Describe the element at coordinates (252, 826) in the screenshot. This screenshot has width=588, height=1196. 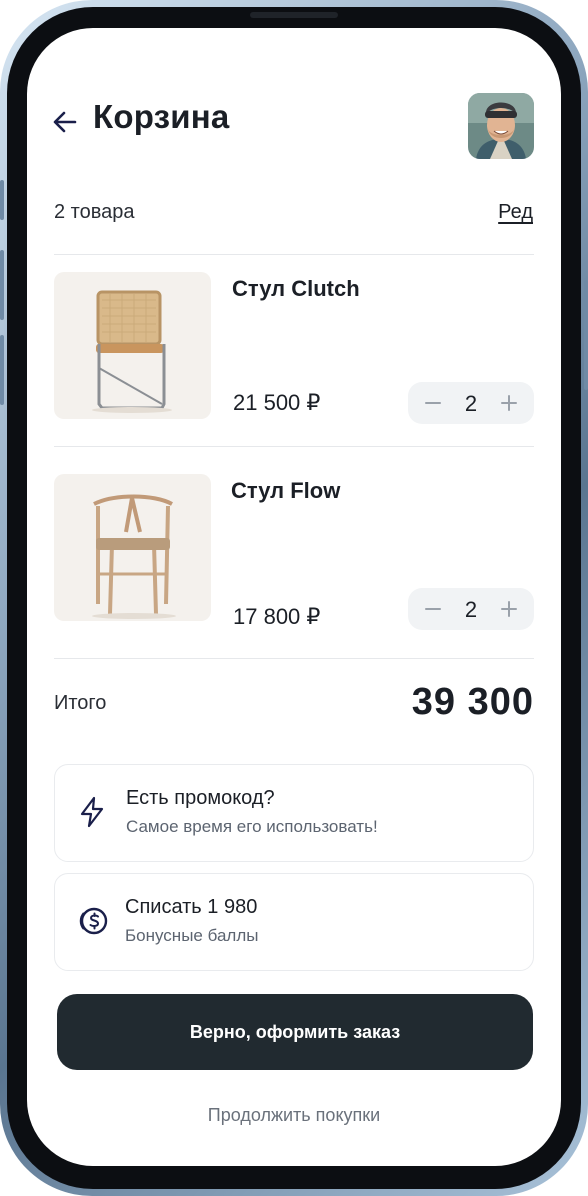
I see `promo-subtitle: Самое время его использовать!` at that location.